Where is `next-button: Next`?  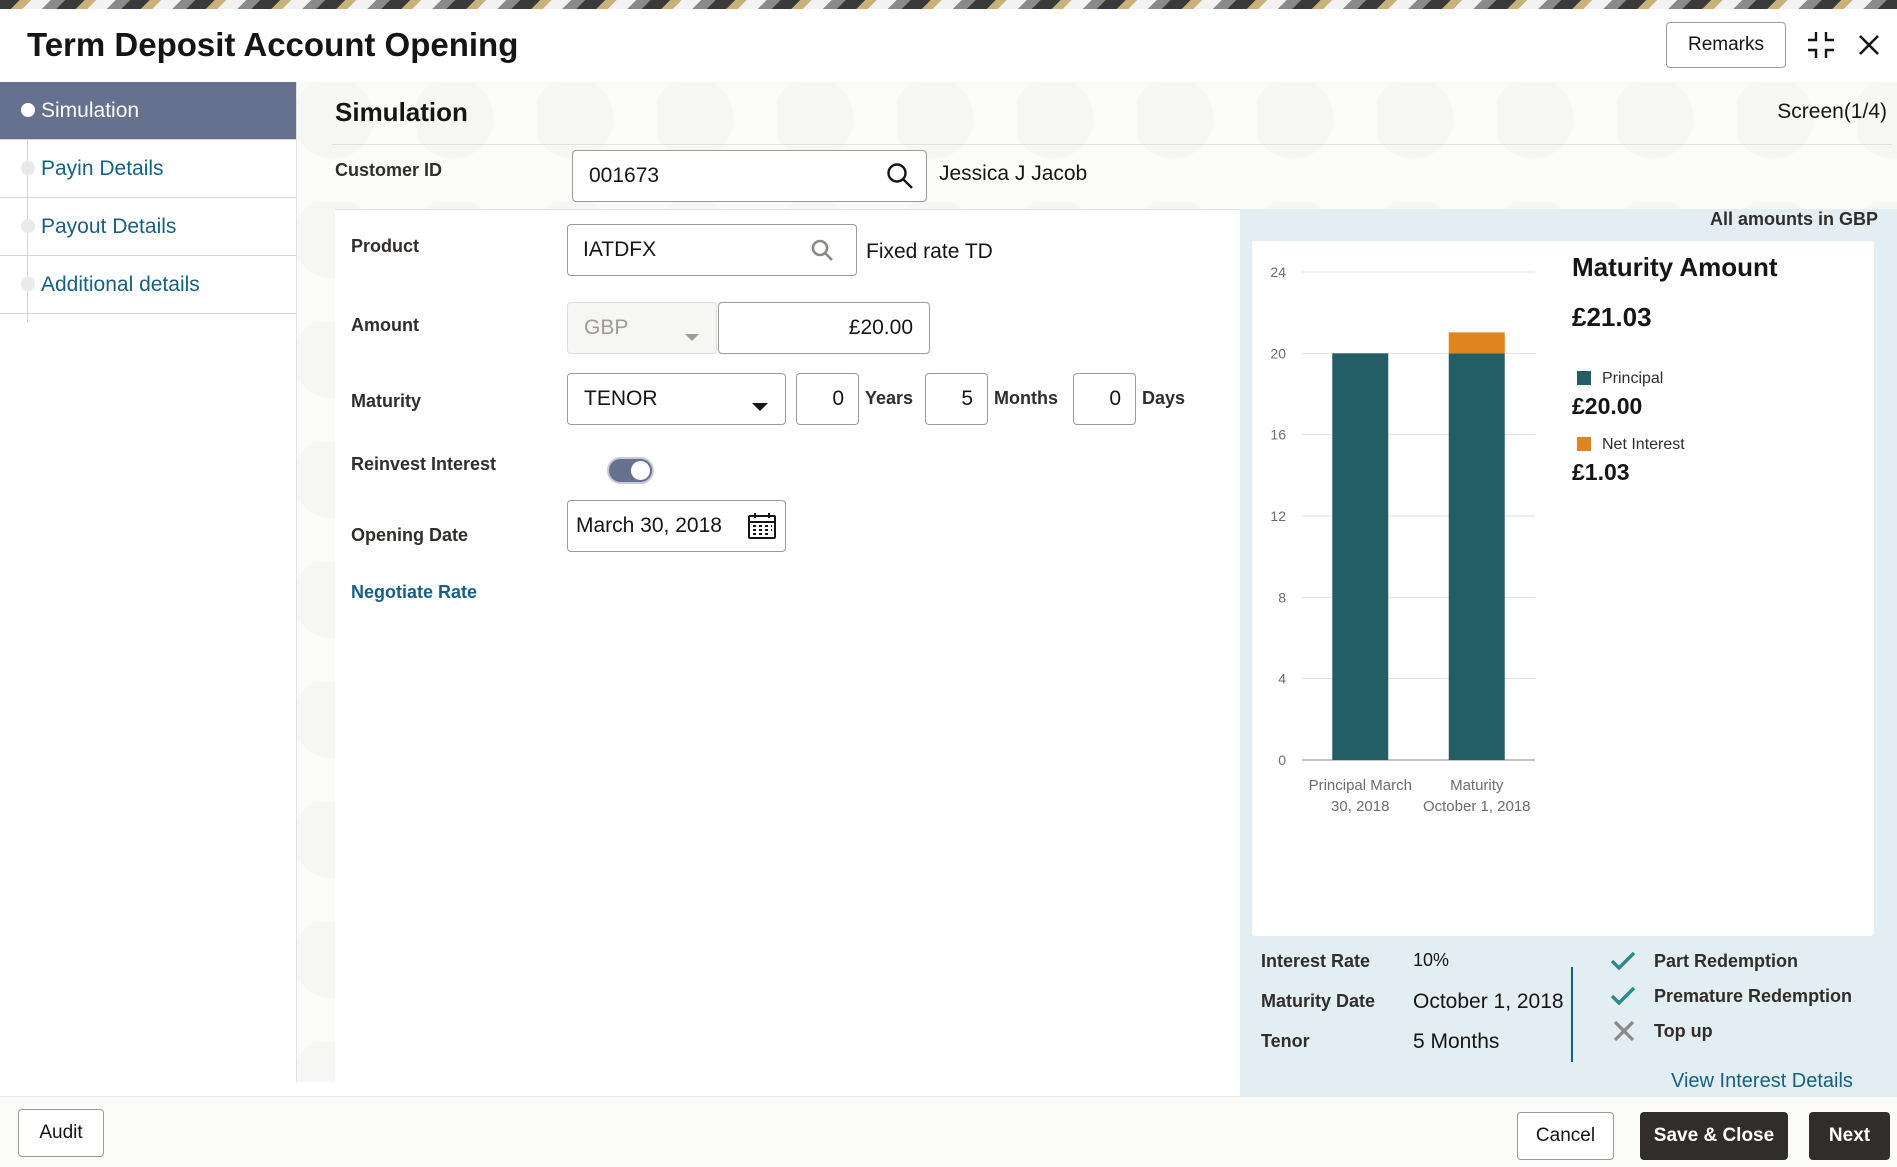 next-button: Next is located at coordinates (1849, 1136).